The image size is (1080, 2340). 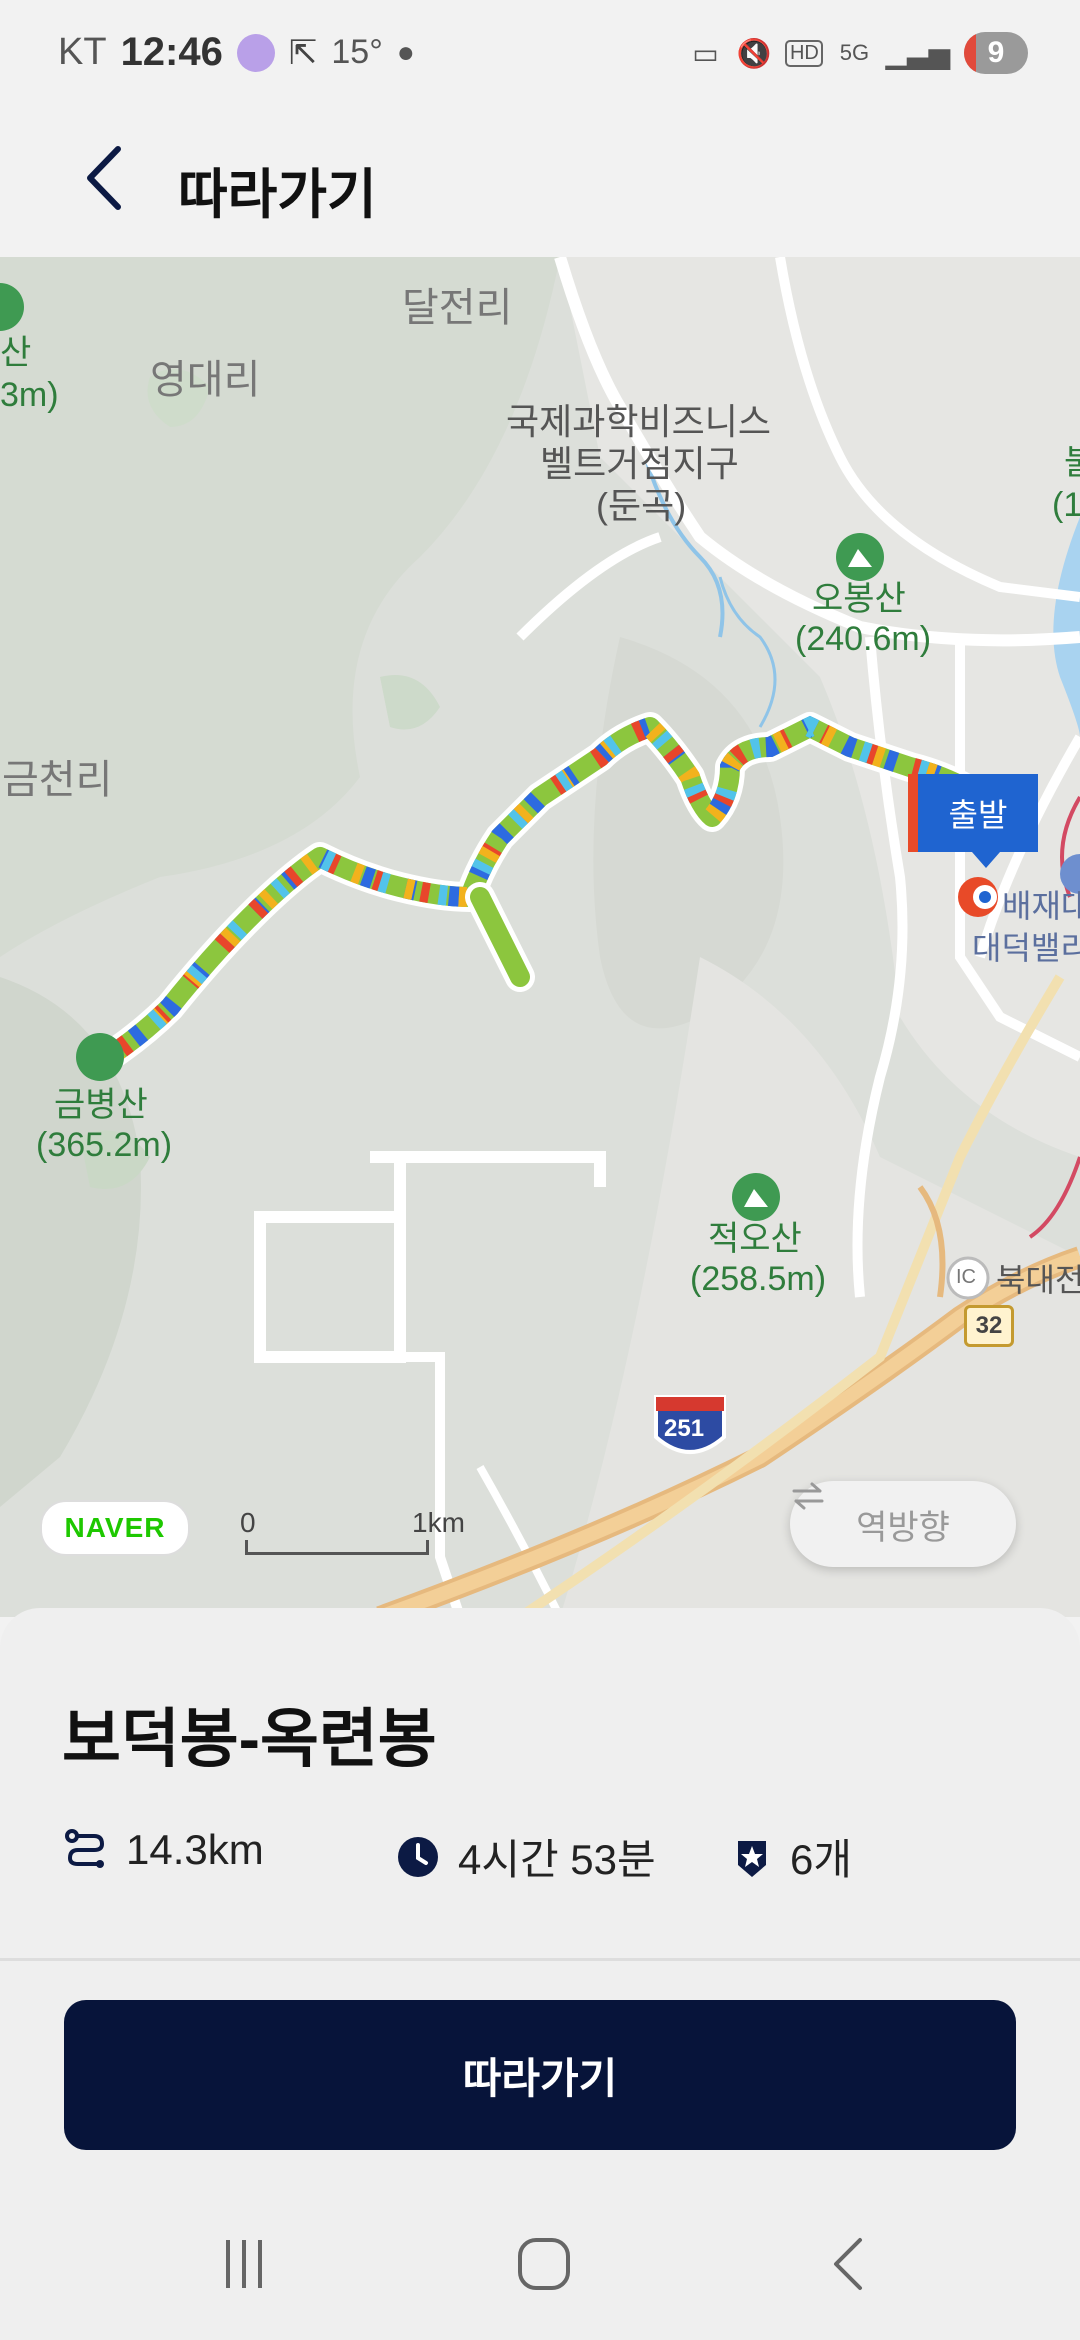 I want to click on poi-label-baejae-1: 배재대, so click(x=1041, y=906).